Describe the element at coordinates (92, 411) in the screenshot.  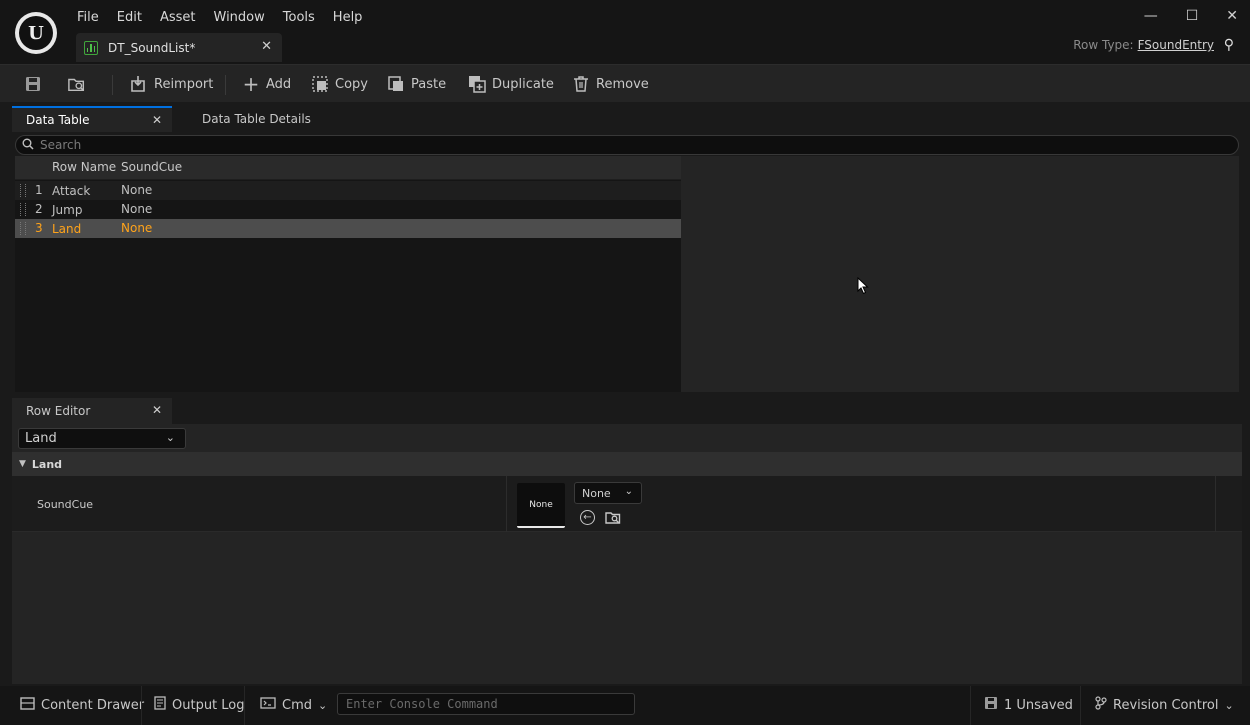
I see `tab-row-editor: Row Editor ✕` at that location.